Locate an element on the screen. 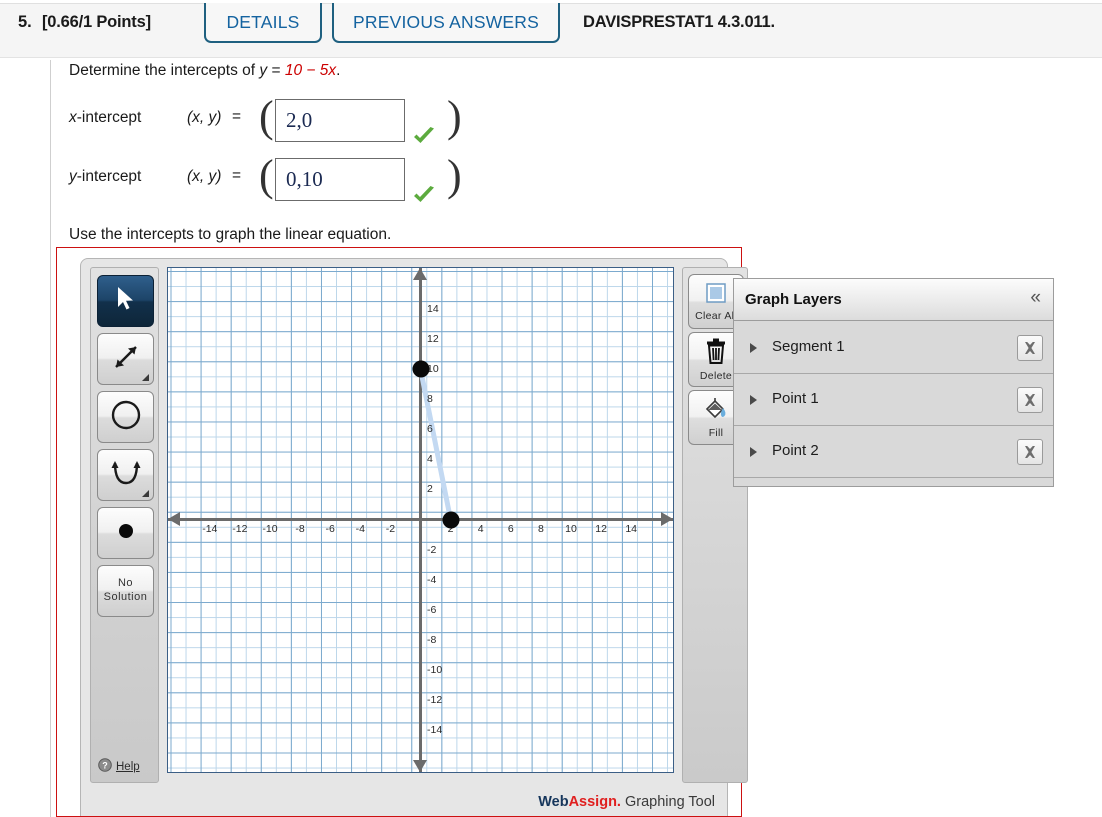  x-tick-label: -12 is located at coordinates (240, 529).